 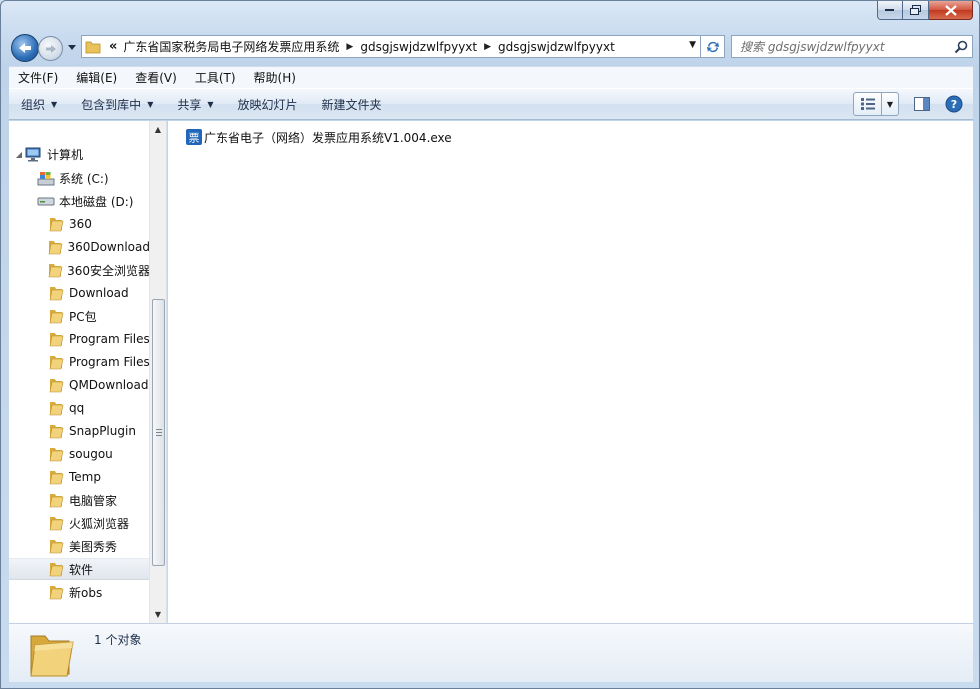 I want to click on menu-file: 文件(F), so click(x=38, y=77).